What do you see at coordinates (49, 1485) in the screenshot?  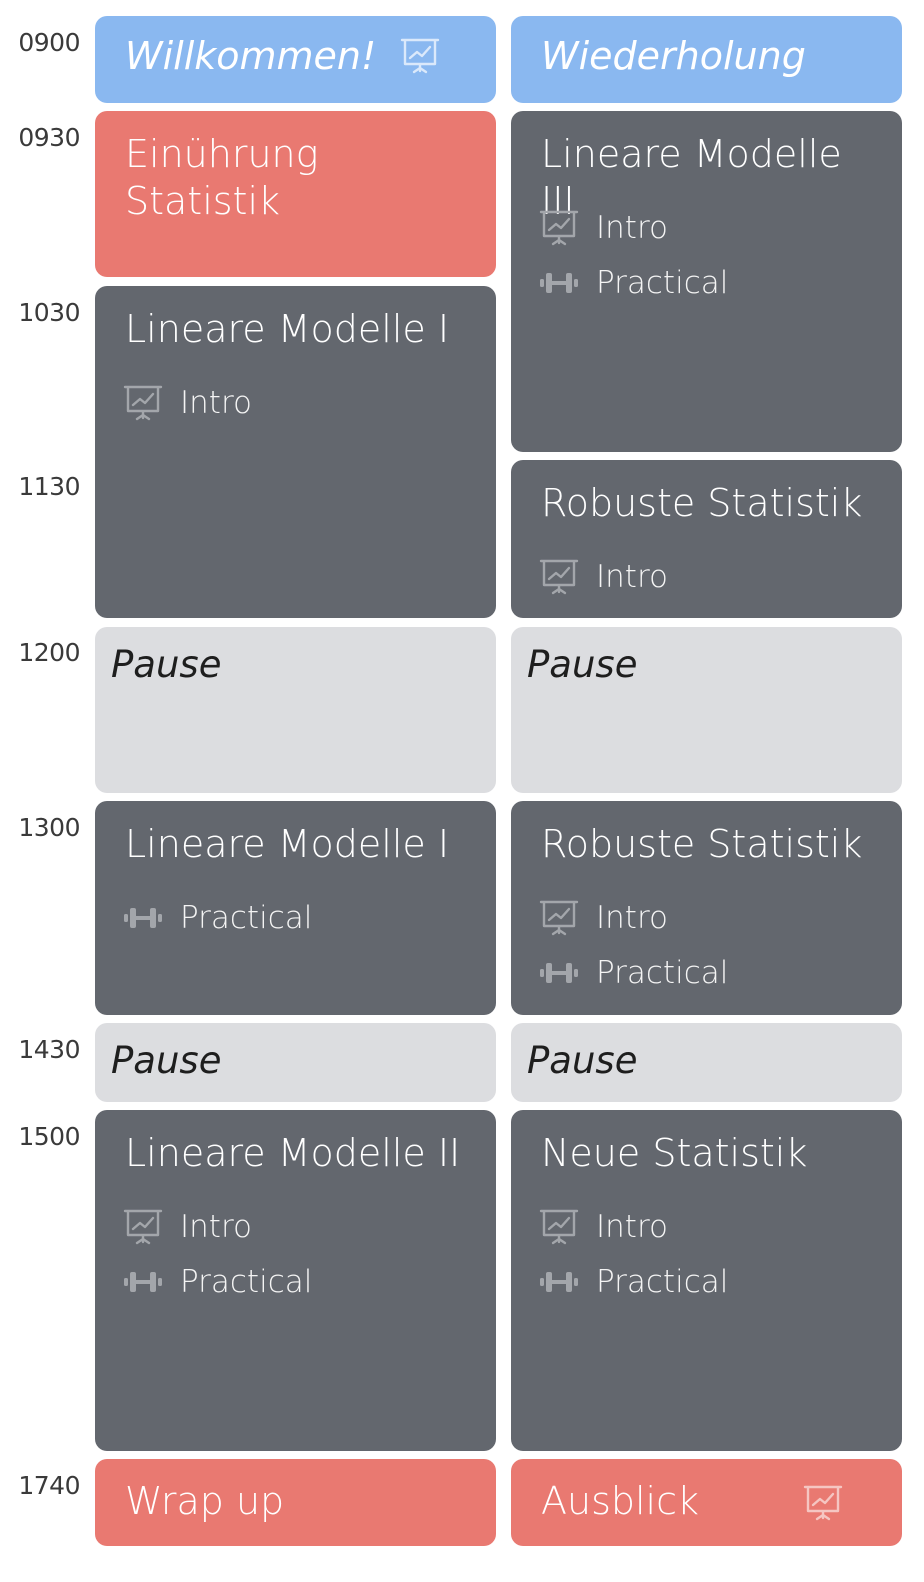 I see `time-label-1740: 1740` at bounding box center [49, 1485].